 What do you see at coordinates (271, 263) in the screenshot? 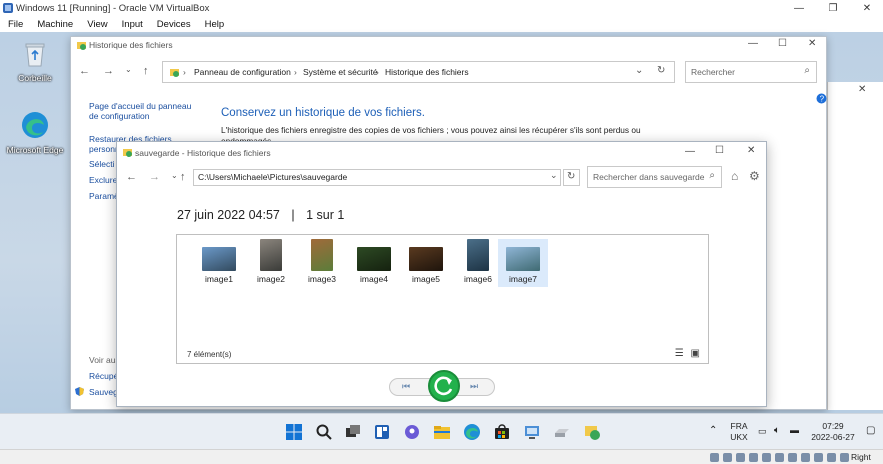
I see `file-thumbnail: image2` at bounding box center [271, 263].